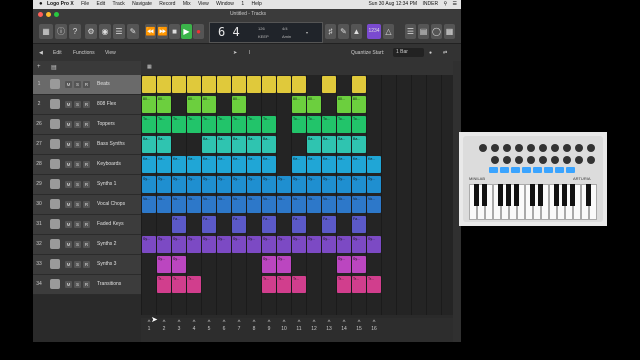 The height and width of the screenshot is (360, 640). I want to click on scene-trigger: ^ 4, so click(194, 326).